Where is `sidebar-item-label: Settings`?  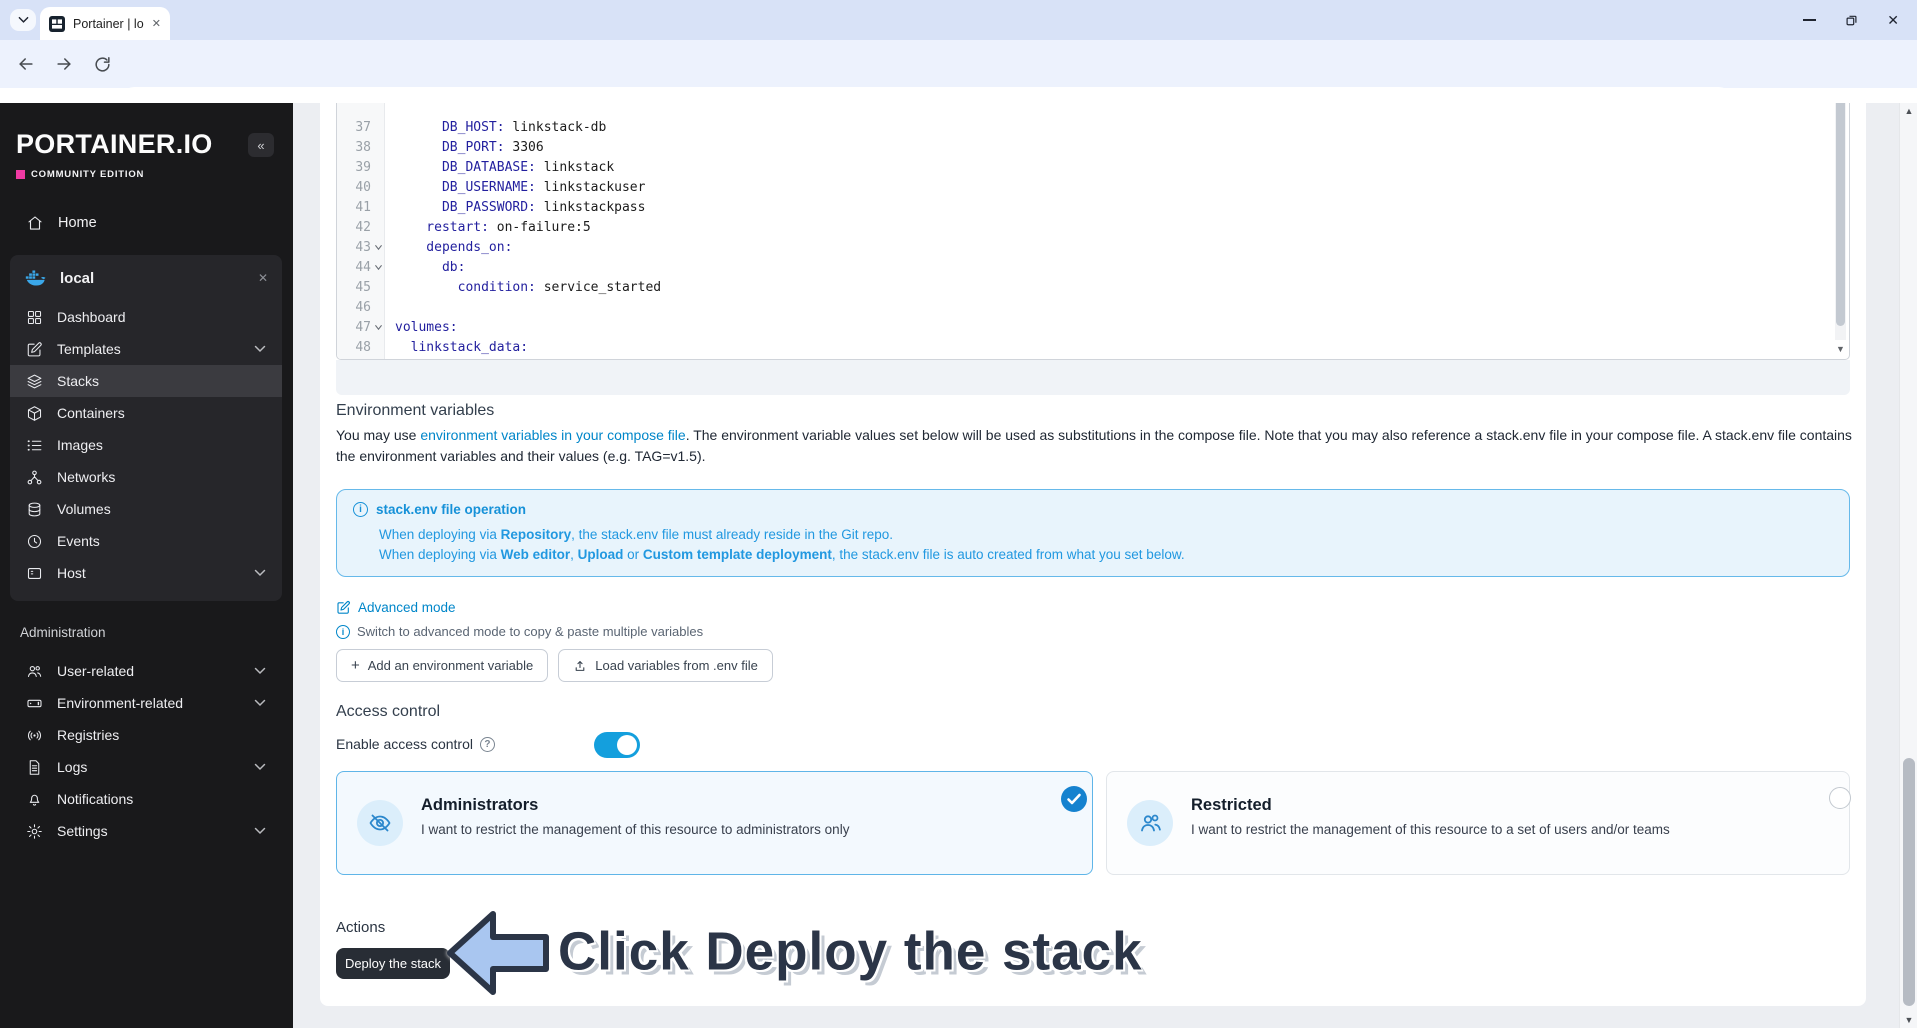
sidebar-item-label: Settings is located at coordinates (82, 831).